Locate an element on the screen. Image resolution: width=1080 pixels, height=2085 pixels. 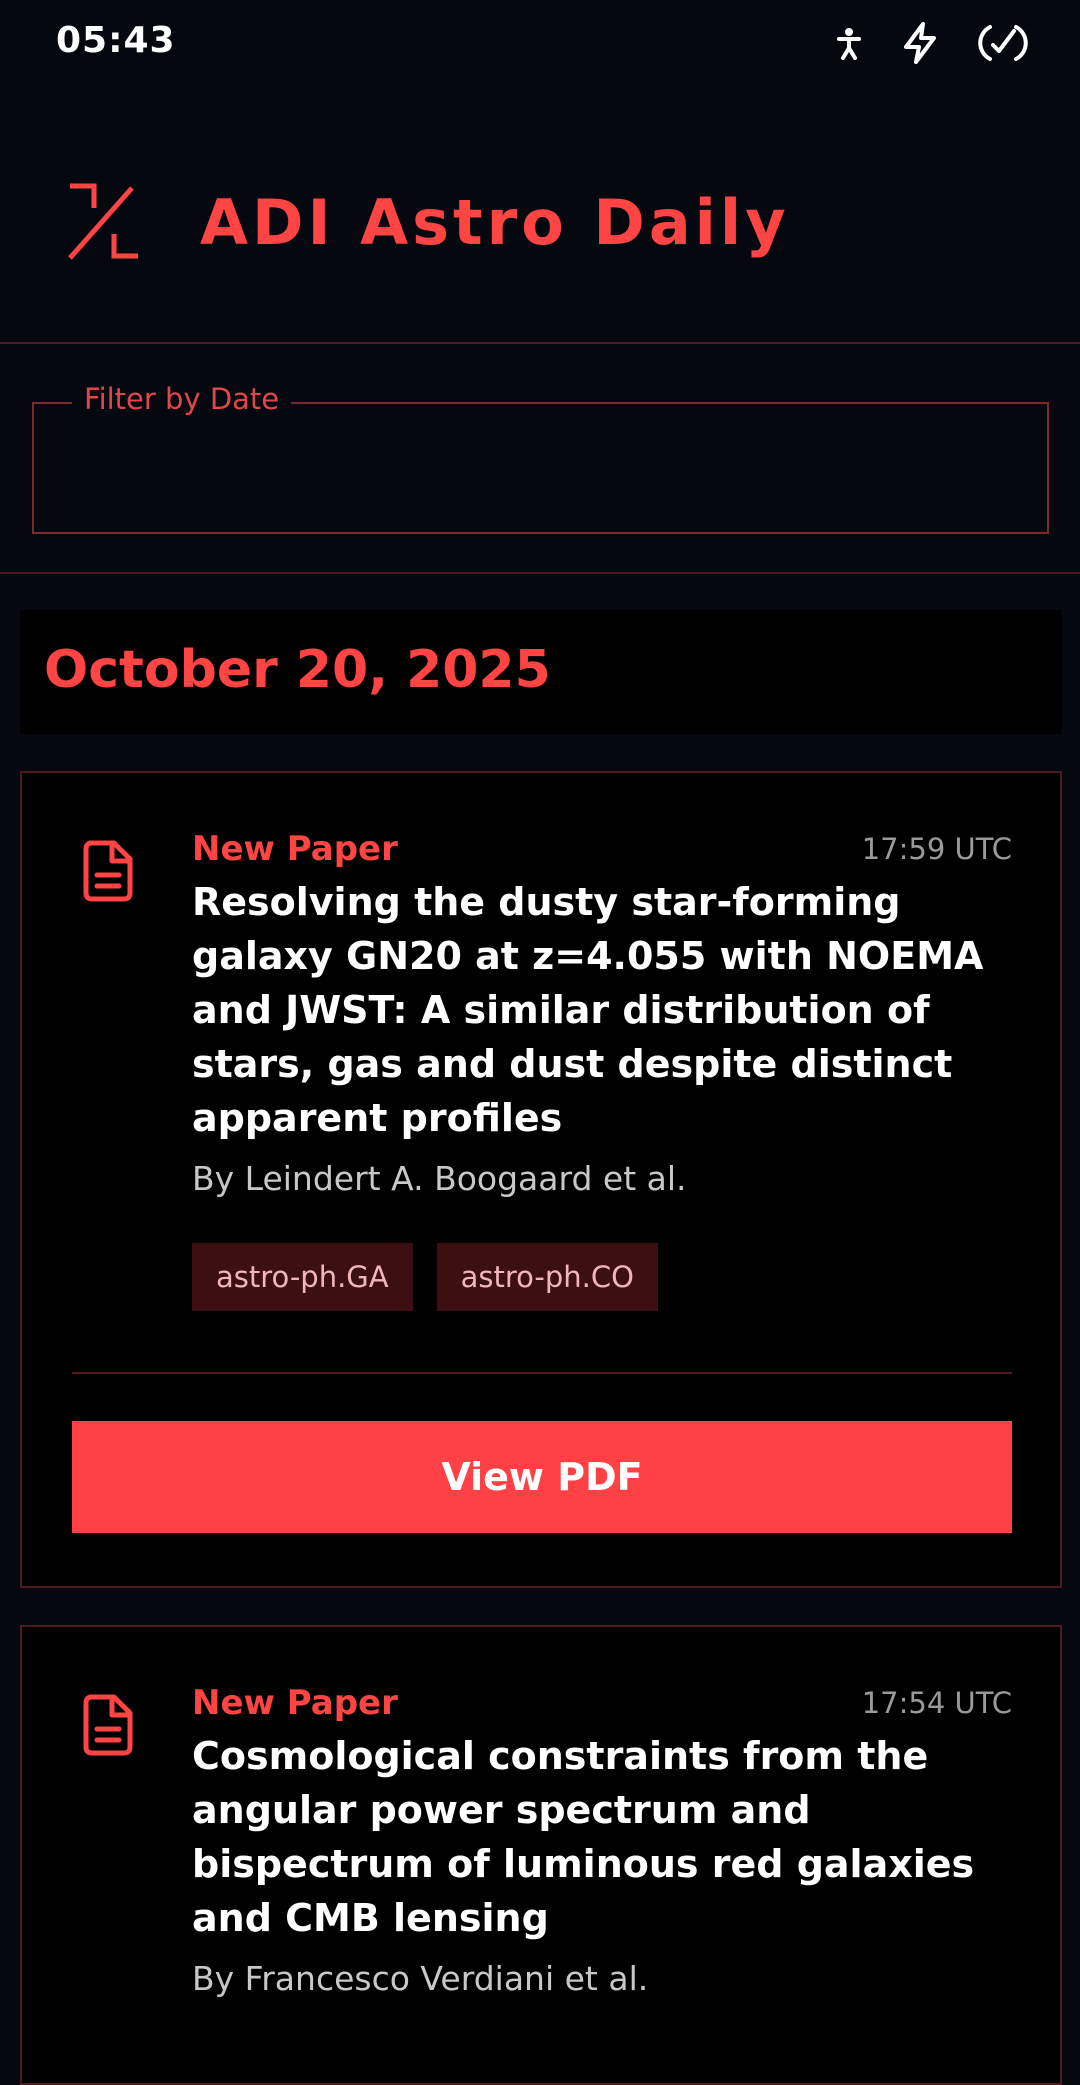
flash-icon is located at coordinates (920, 43).